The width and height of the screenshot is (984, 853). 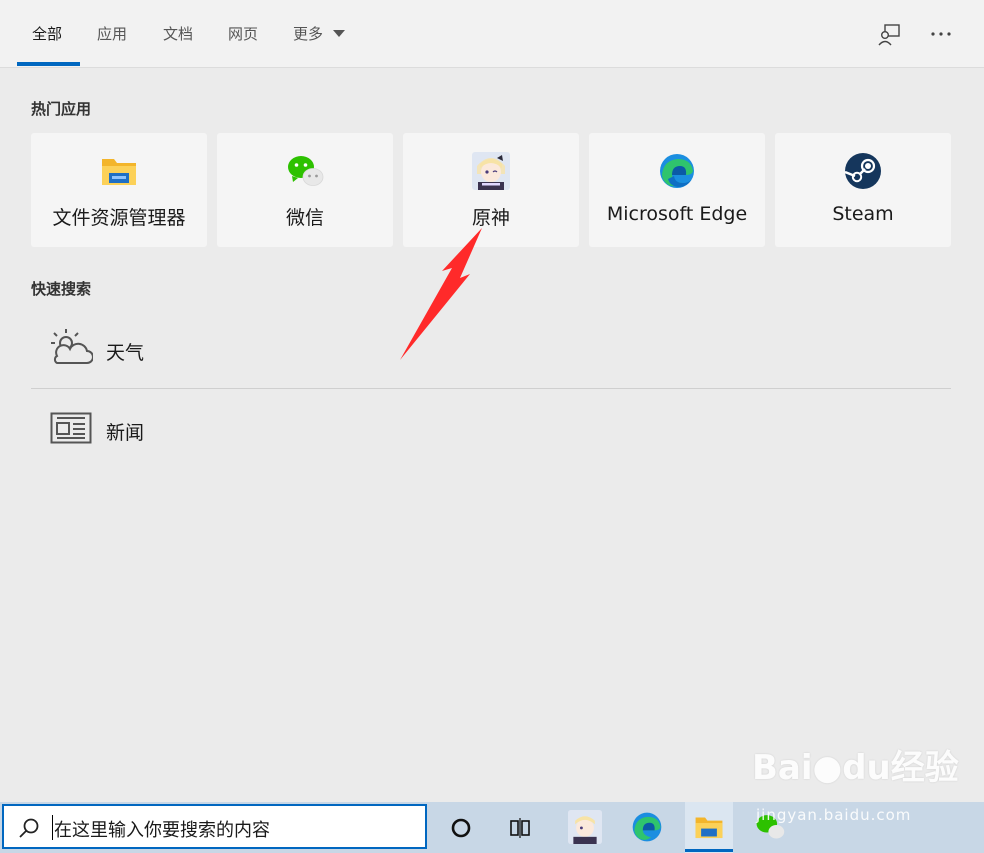 I want to click on quick-label: 新闻, so click(x=125, y=433).